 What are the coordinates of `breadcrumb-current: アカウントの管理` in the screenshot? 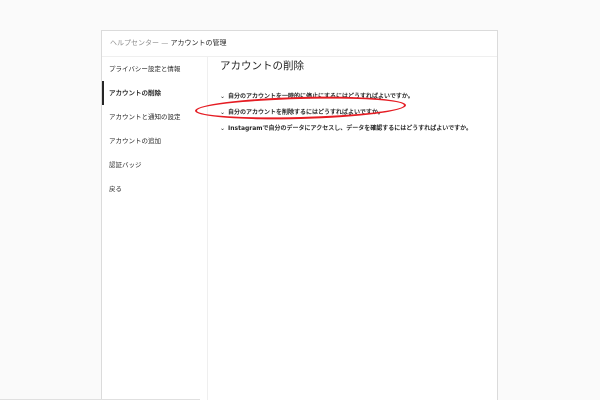 It's located at (198, 43).